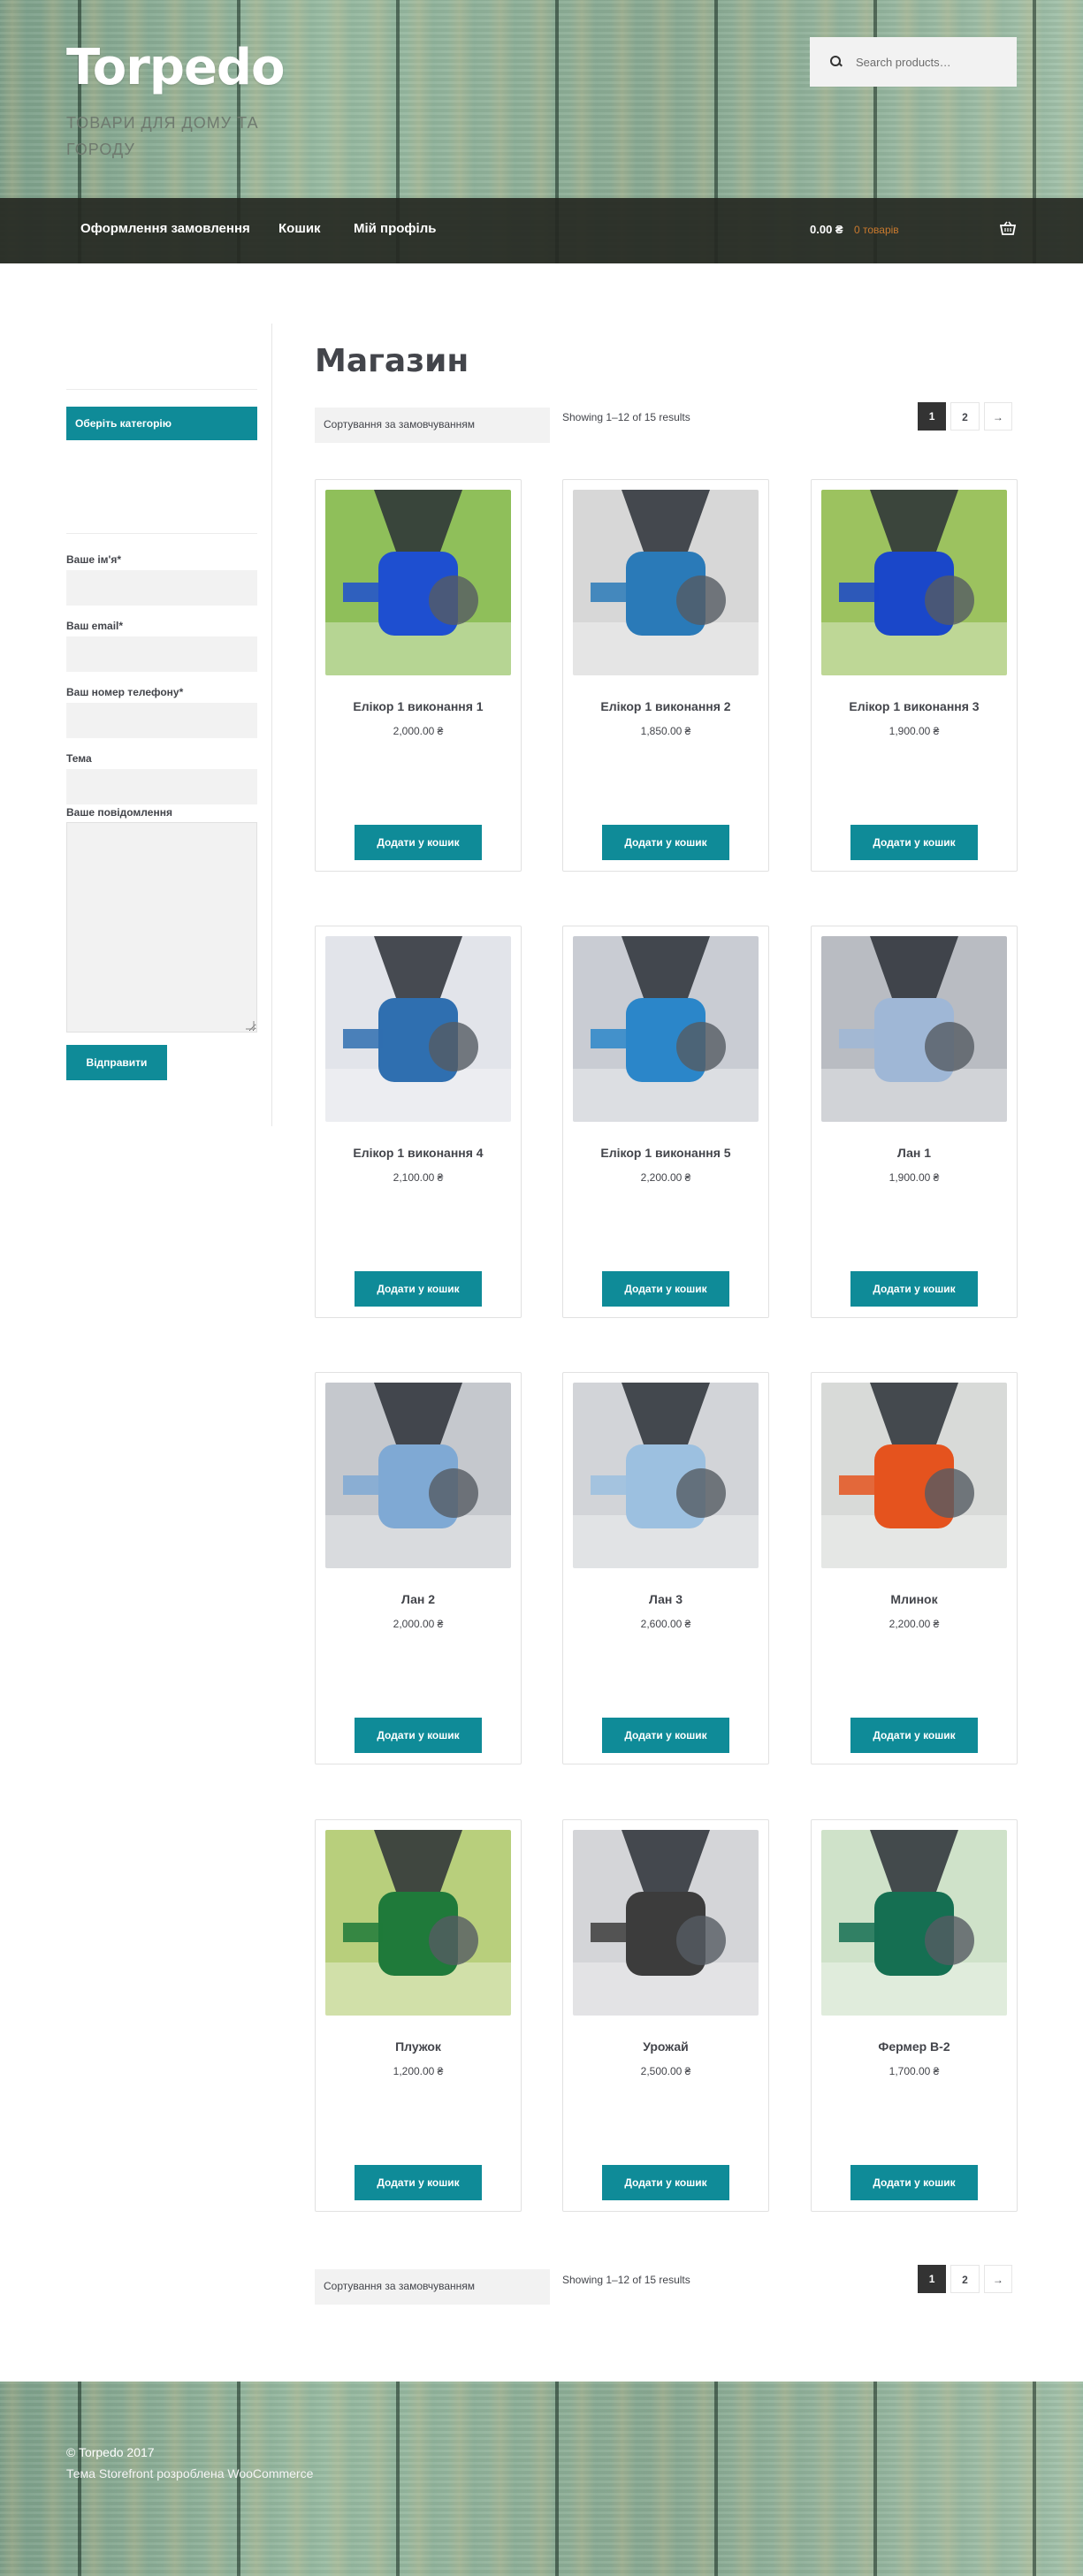 This screenshot has width=1083, height=2576. What do you see at coordinates (666, 1624) in the screenshot?
I see `product-price: 2,600.00 ₴` at bounding box center [666, 1624].